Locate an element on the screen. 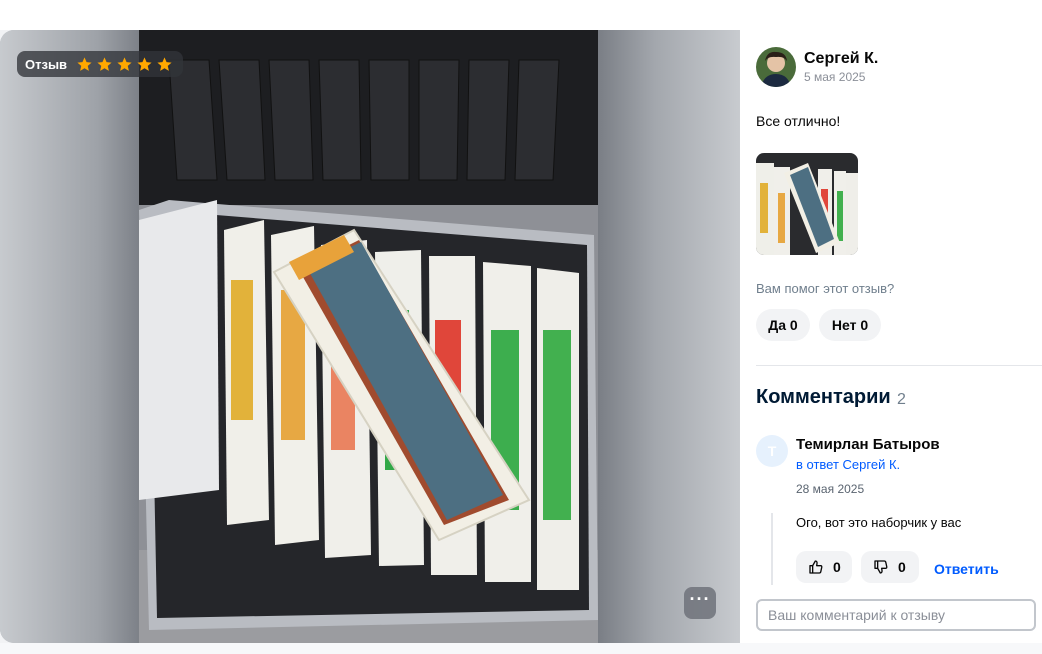 The width and height of the screenshot is (1042, 654). more-options-button: ··· is located at coordinates (700, 603).